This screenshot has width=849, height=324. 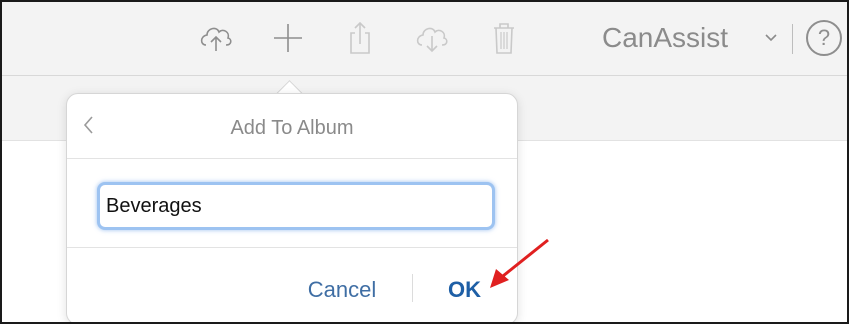 I want to click on account-menu: CanAssist, so click(x=665, y=38).